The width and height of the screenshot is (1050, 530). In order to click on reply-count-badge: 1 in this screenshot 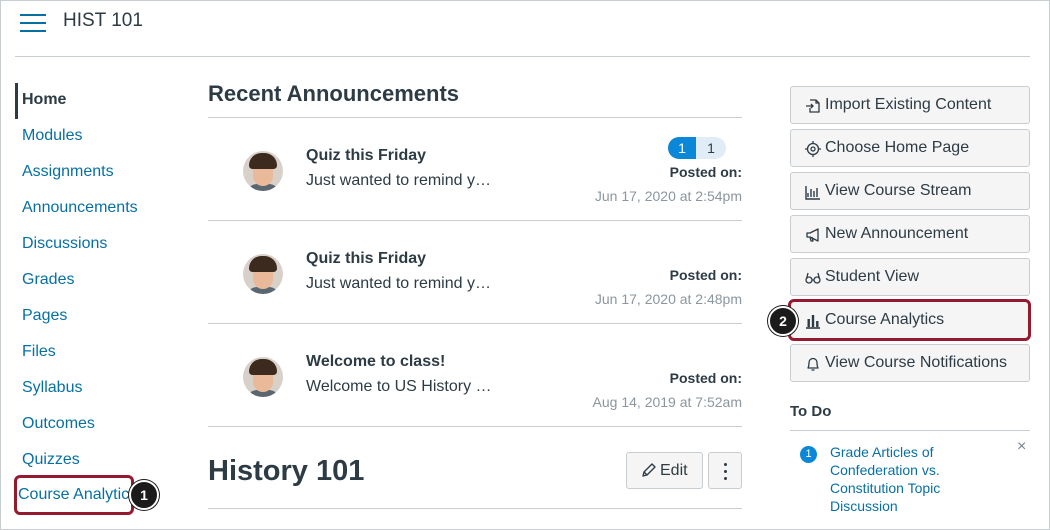, I will do `click(711, 148)`.